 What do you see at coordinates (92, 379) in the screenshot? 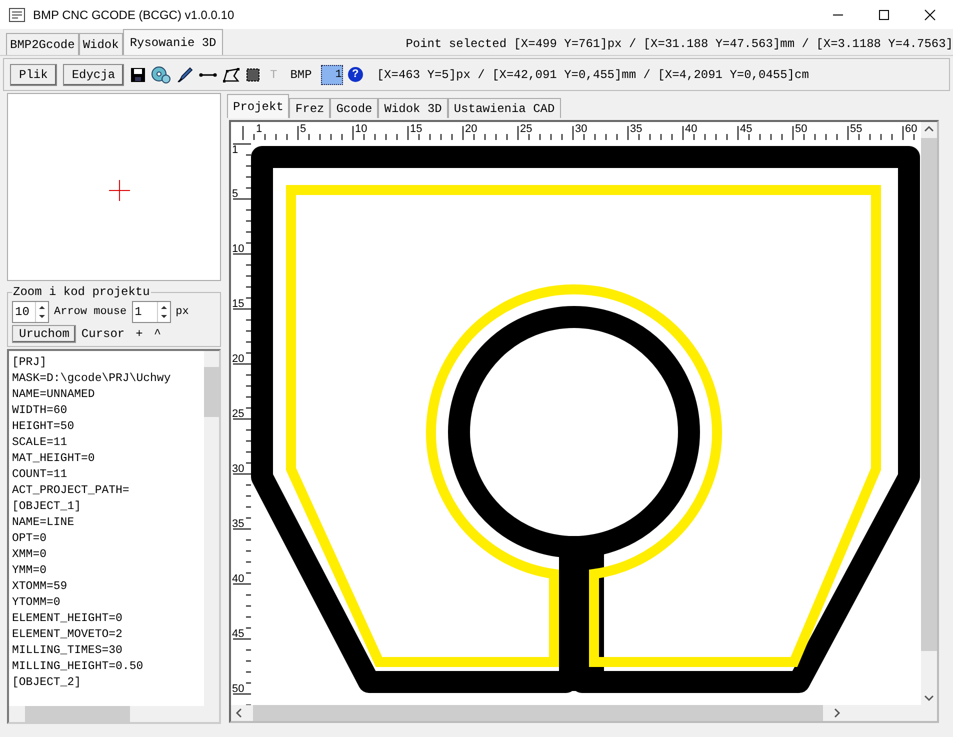
I see `code-line: MASK=D:\gcode\PRJ\Uchwy` at bounding box center [92, 379].